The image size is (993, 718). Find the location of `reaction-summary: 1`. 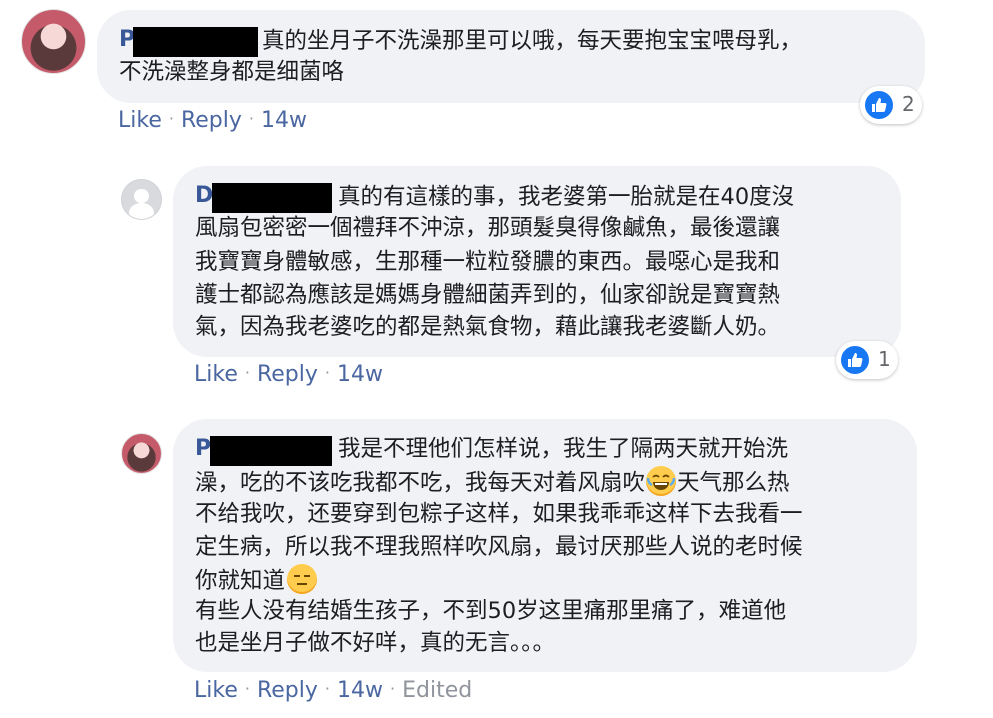

reaction-summary: 1 is located at coordinates (867, 360).